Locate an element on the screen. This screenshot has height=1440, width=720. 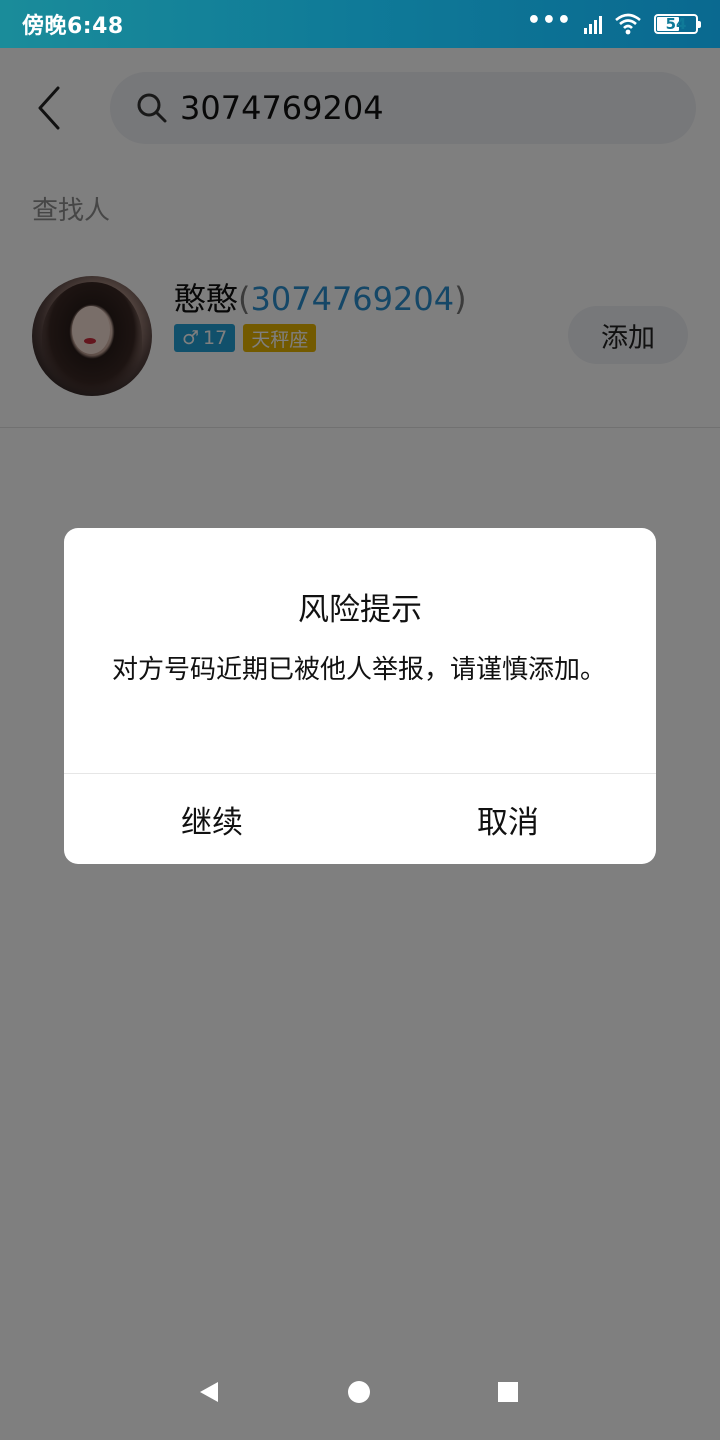
battery-icon: 54 is located at coordinates (677, 24).